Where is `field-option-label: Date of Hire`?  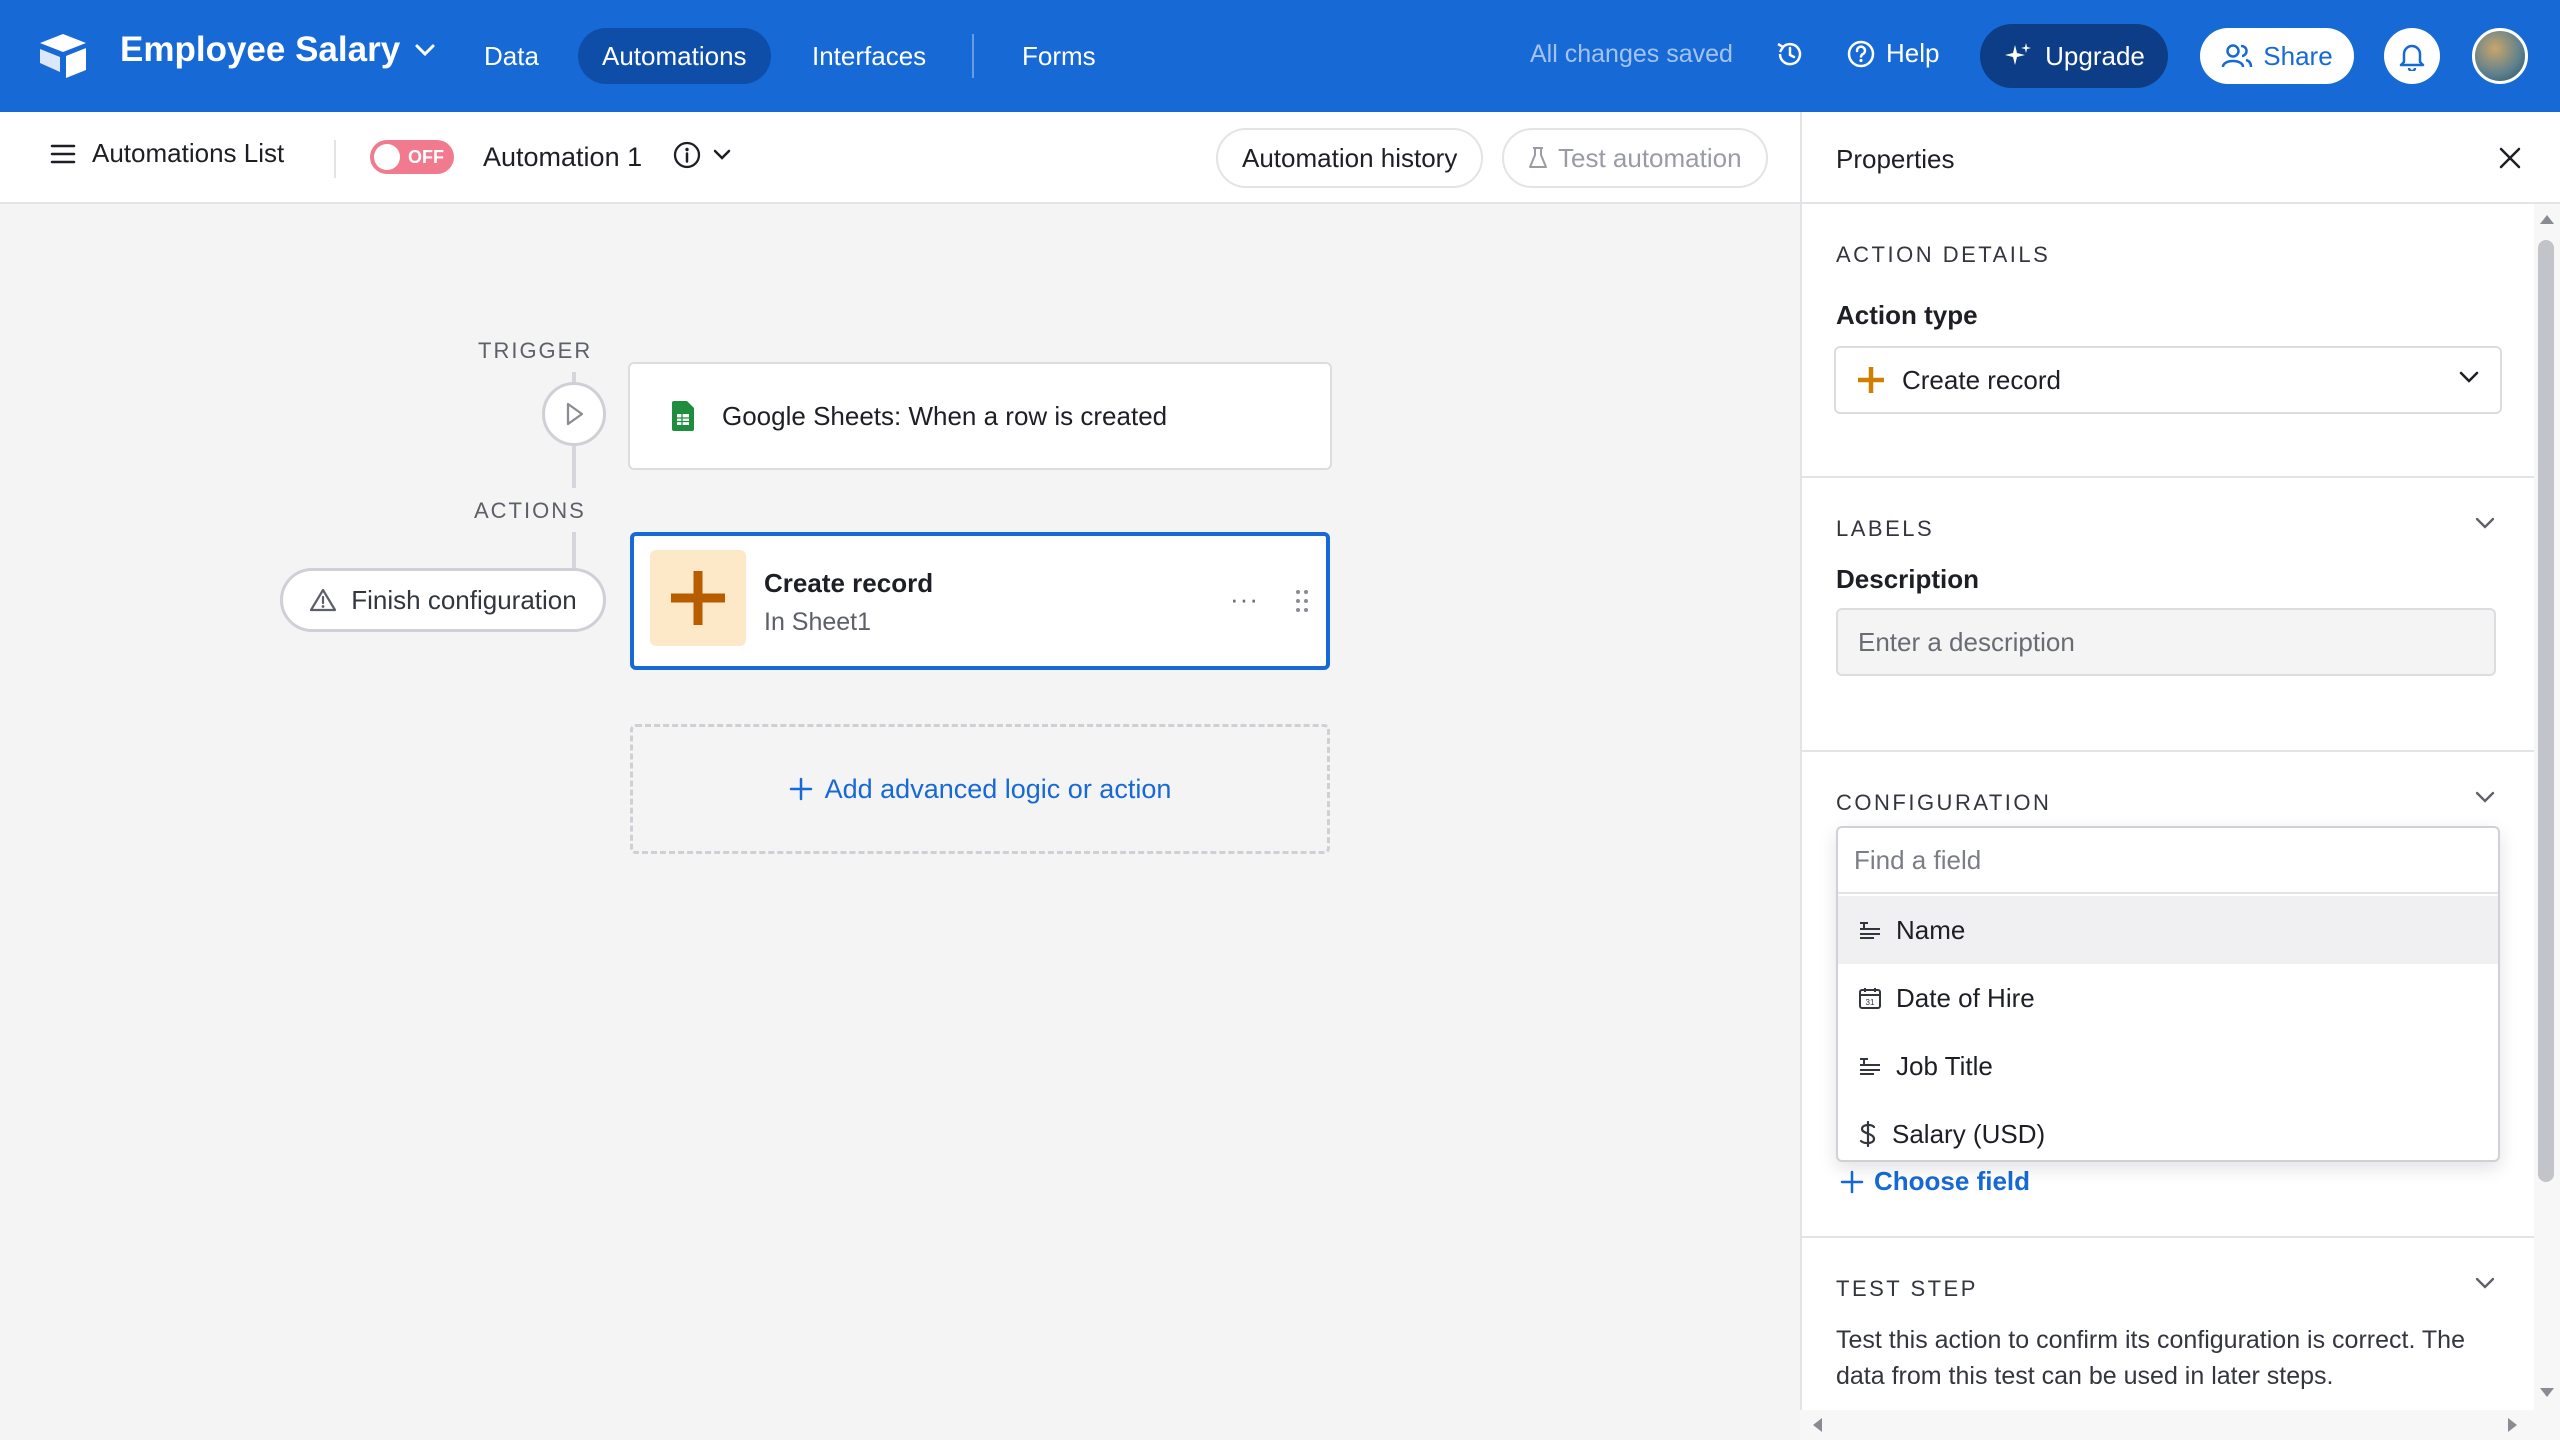
field-option-label: Date of Hire is located at coordinates (1965, 997).